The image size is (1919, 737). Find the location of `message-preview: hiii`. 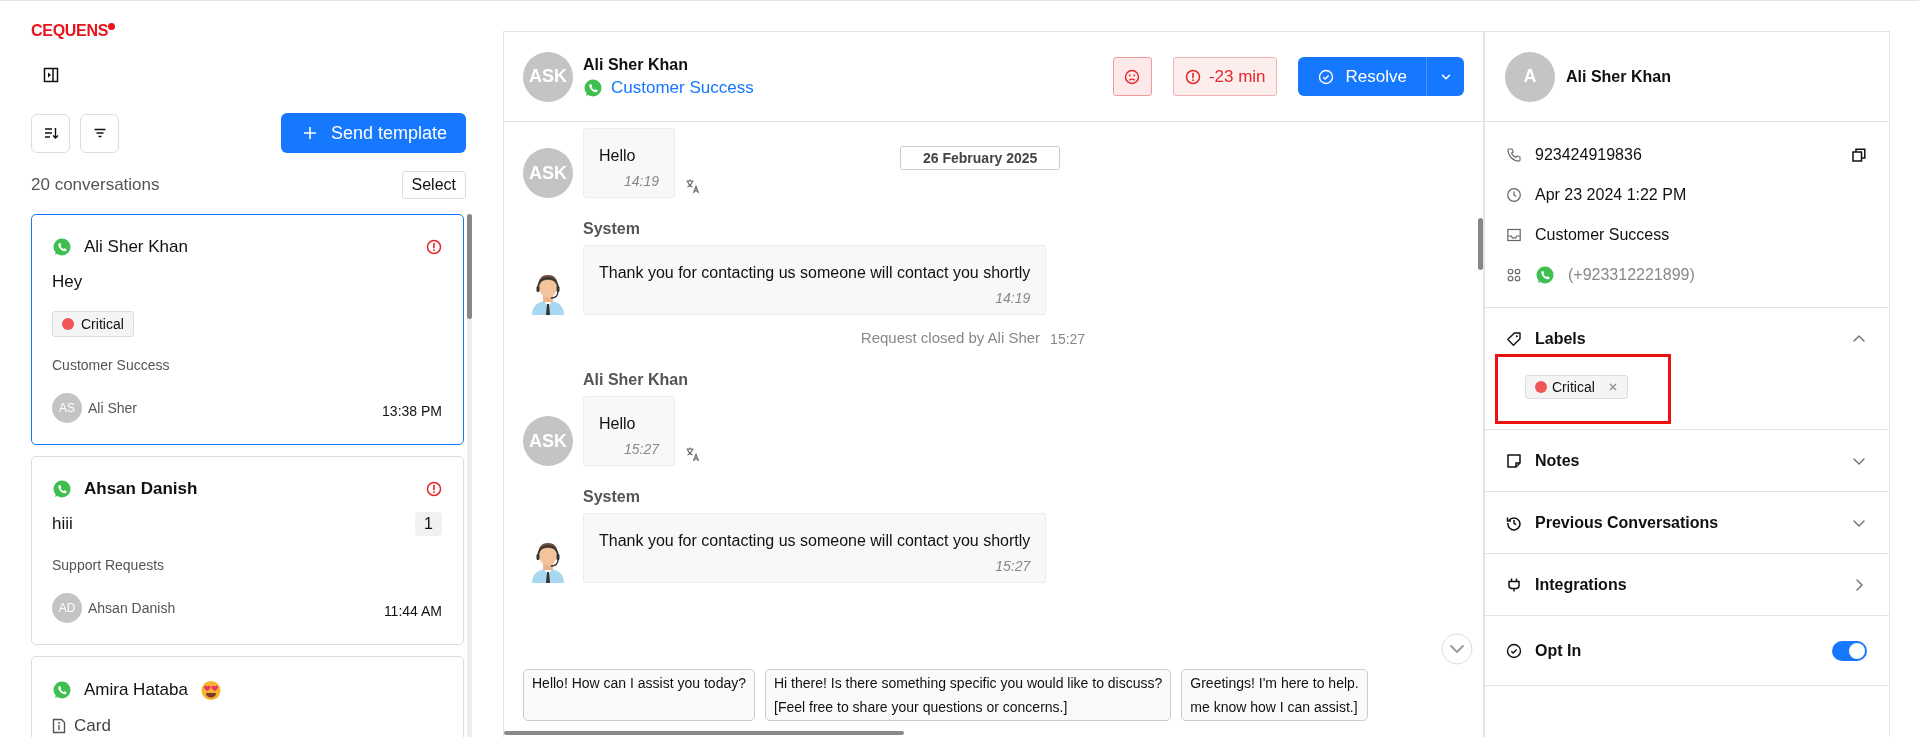

message-preview: hiii is located at coordinates (62, 524).